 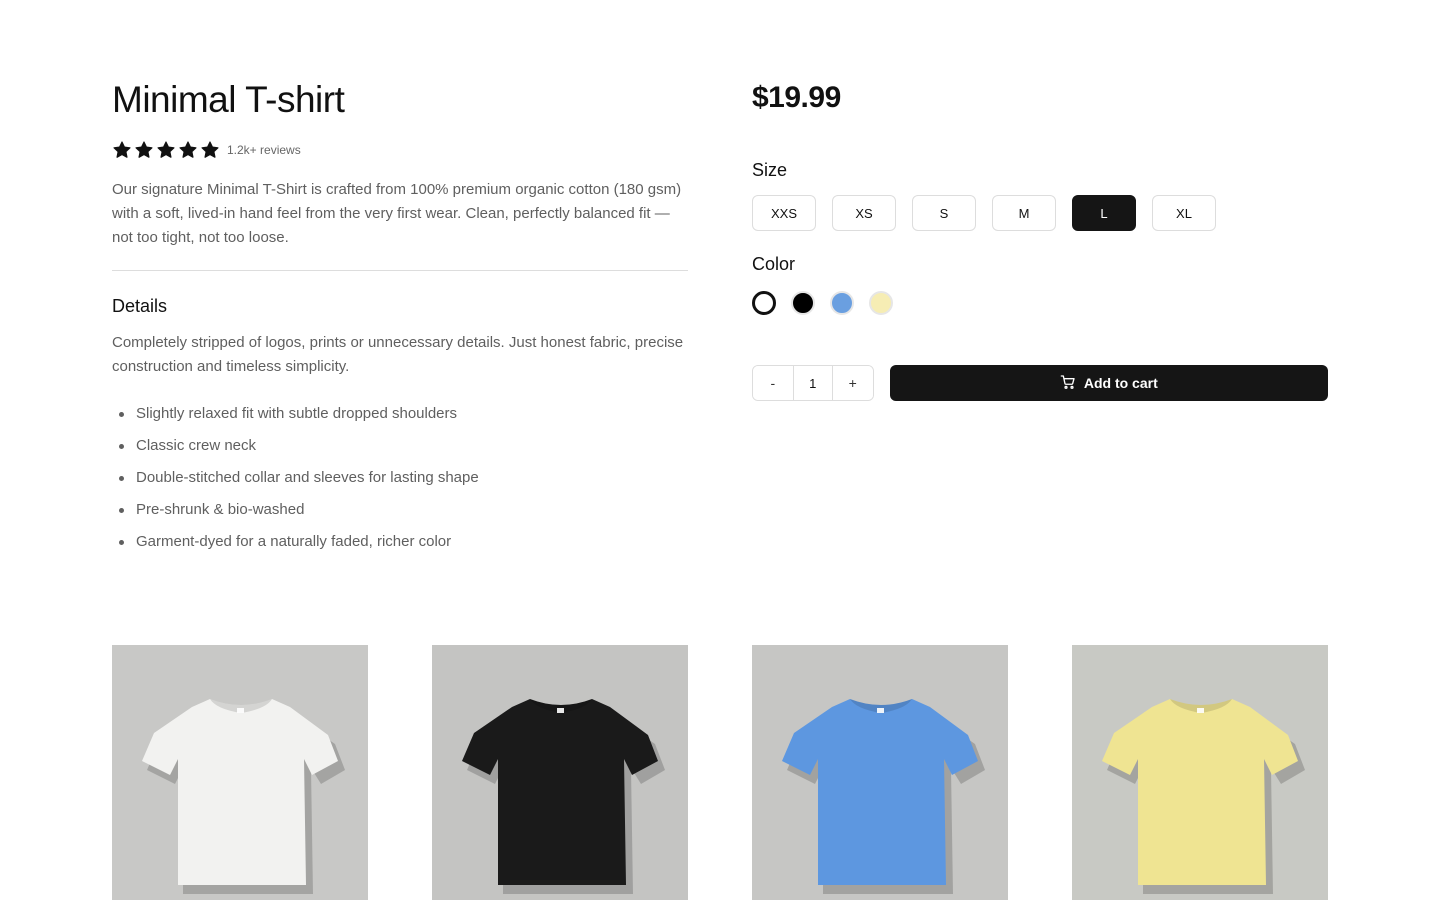 I want to click on product-title: Minimal T-shirt, so click(x=228, y=99).